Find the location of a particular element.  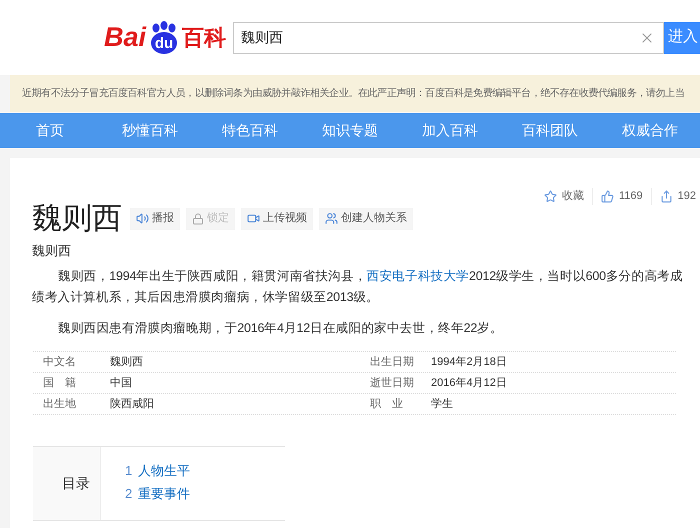

paragraph: 魏则西因患有滑膜肉瘤晚期，于2016年4月12日在咸阳的家中去世，终年22岁。 is located at coordinates (280, 328).